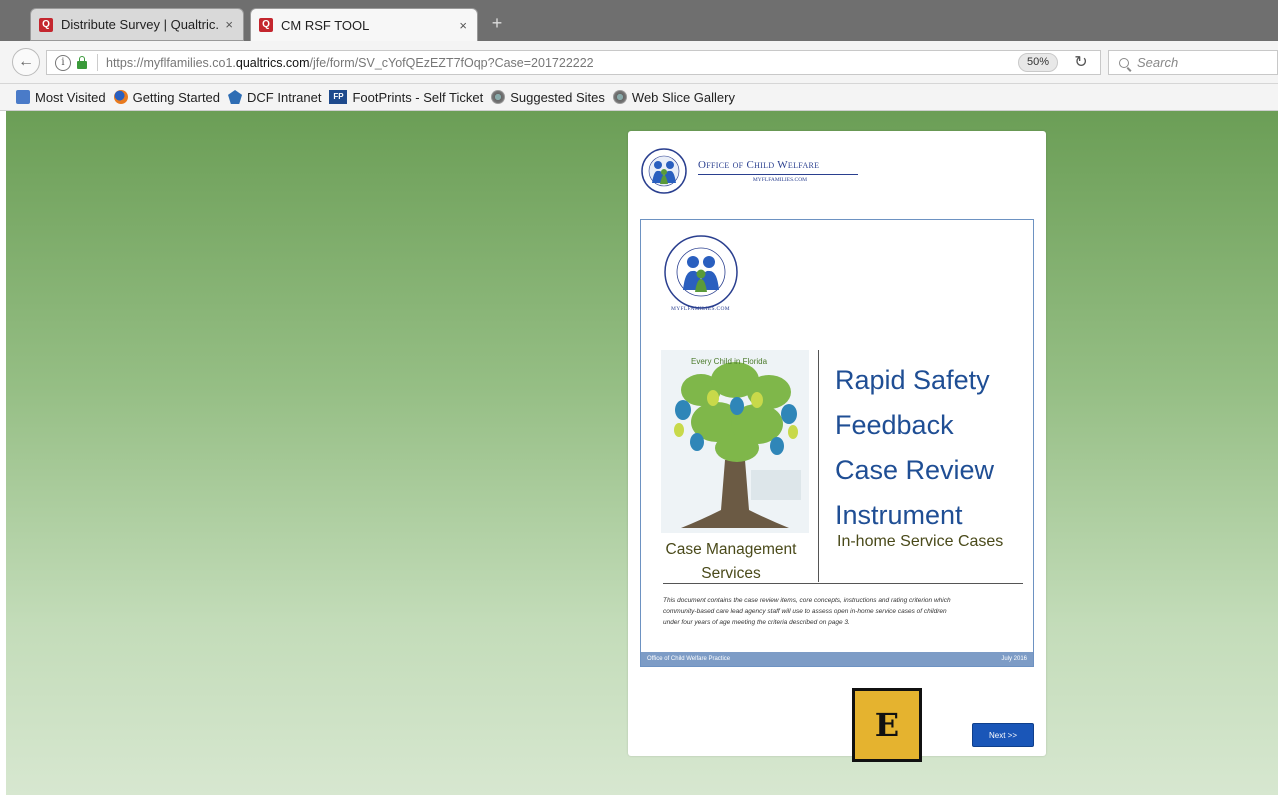 The height and width of the screenshot is (795, 1278). I want to click on tree-illustration-icon: Every Child in Florida, so click(735, 441).